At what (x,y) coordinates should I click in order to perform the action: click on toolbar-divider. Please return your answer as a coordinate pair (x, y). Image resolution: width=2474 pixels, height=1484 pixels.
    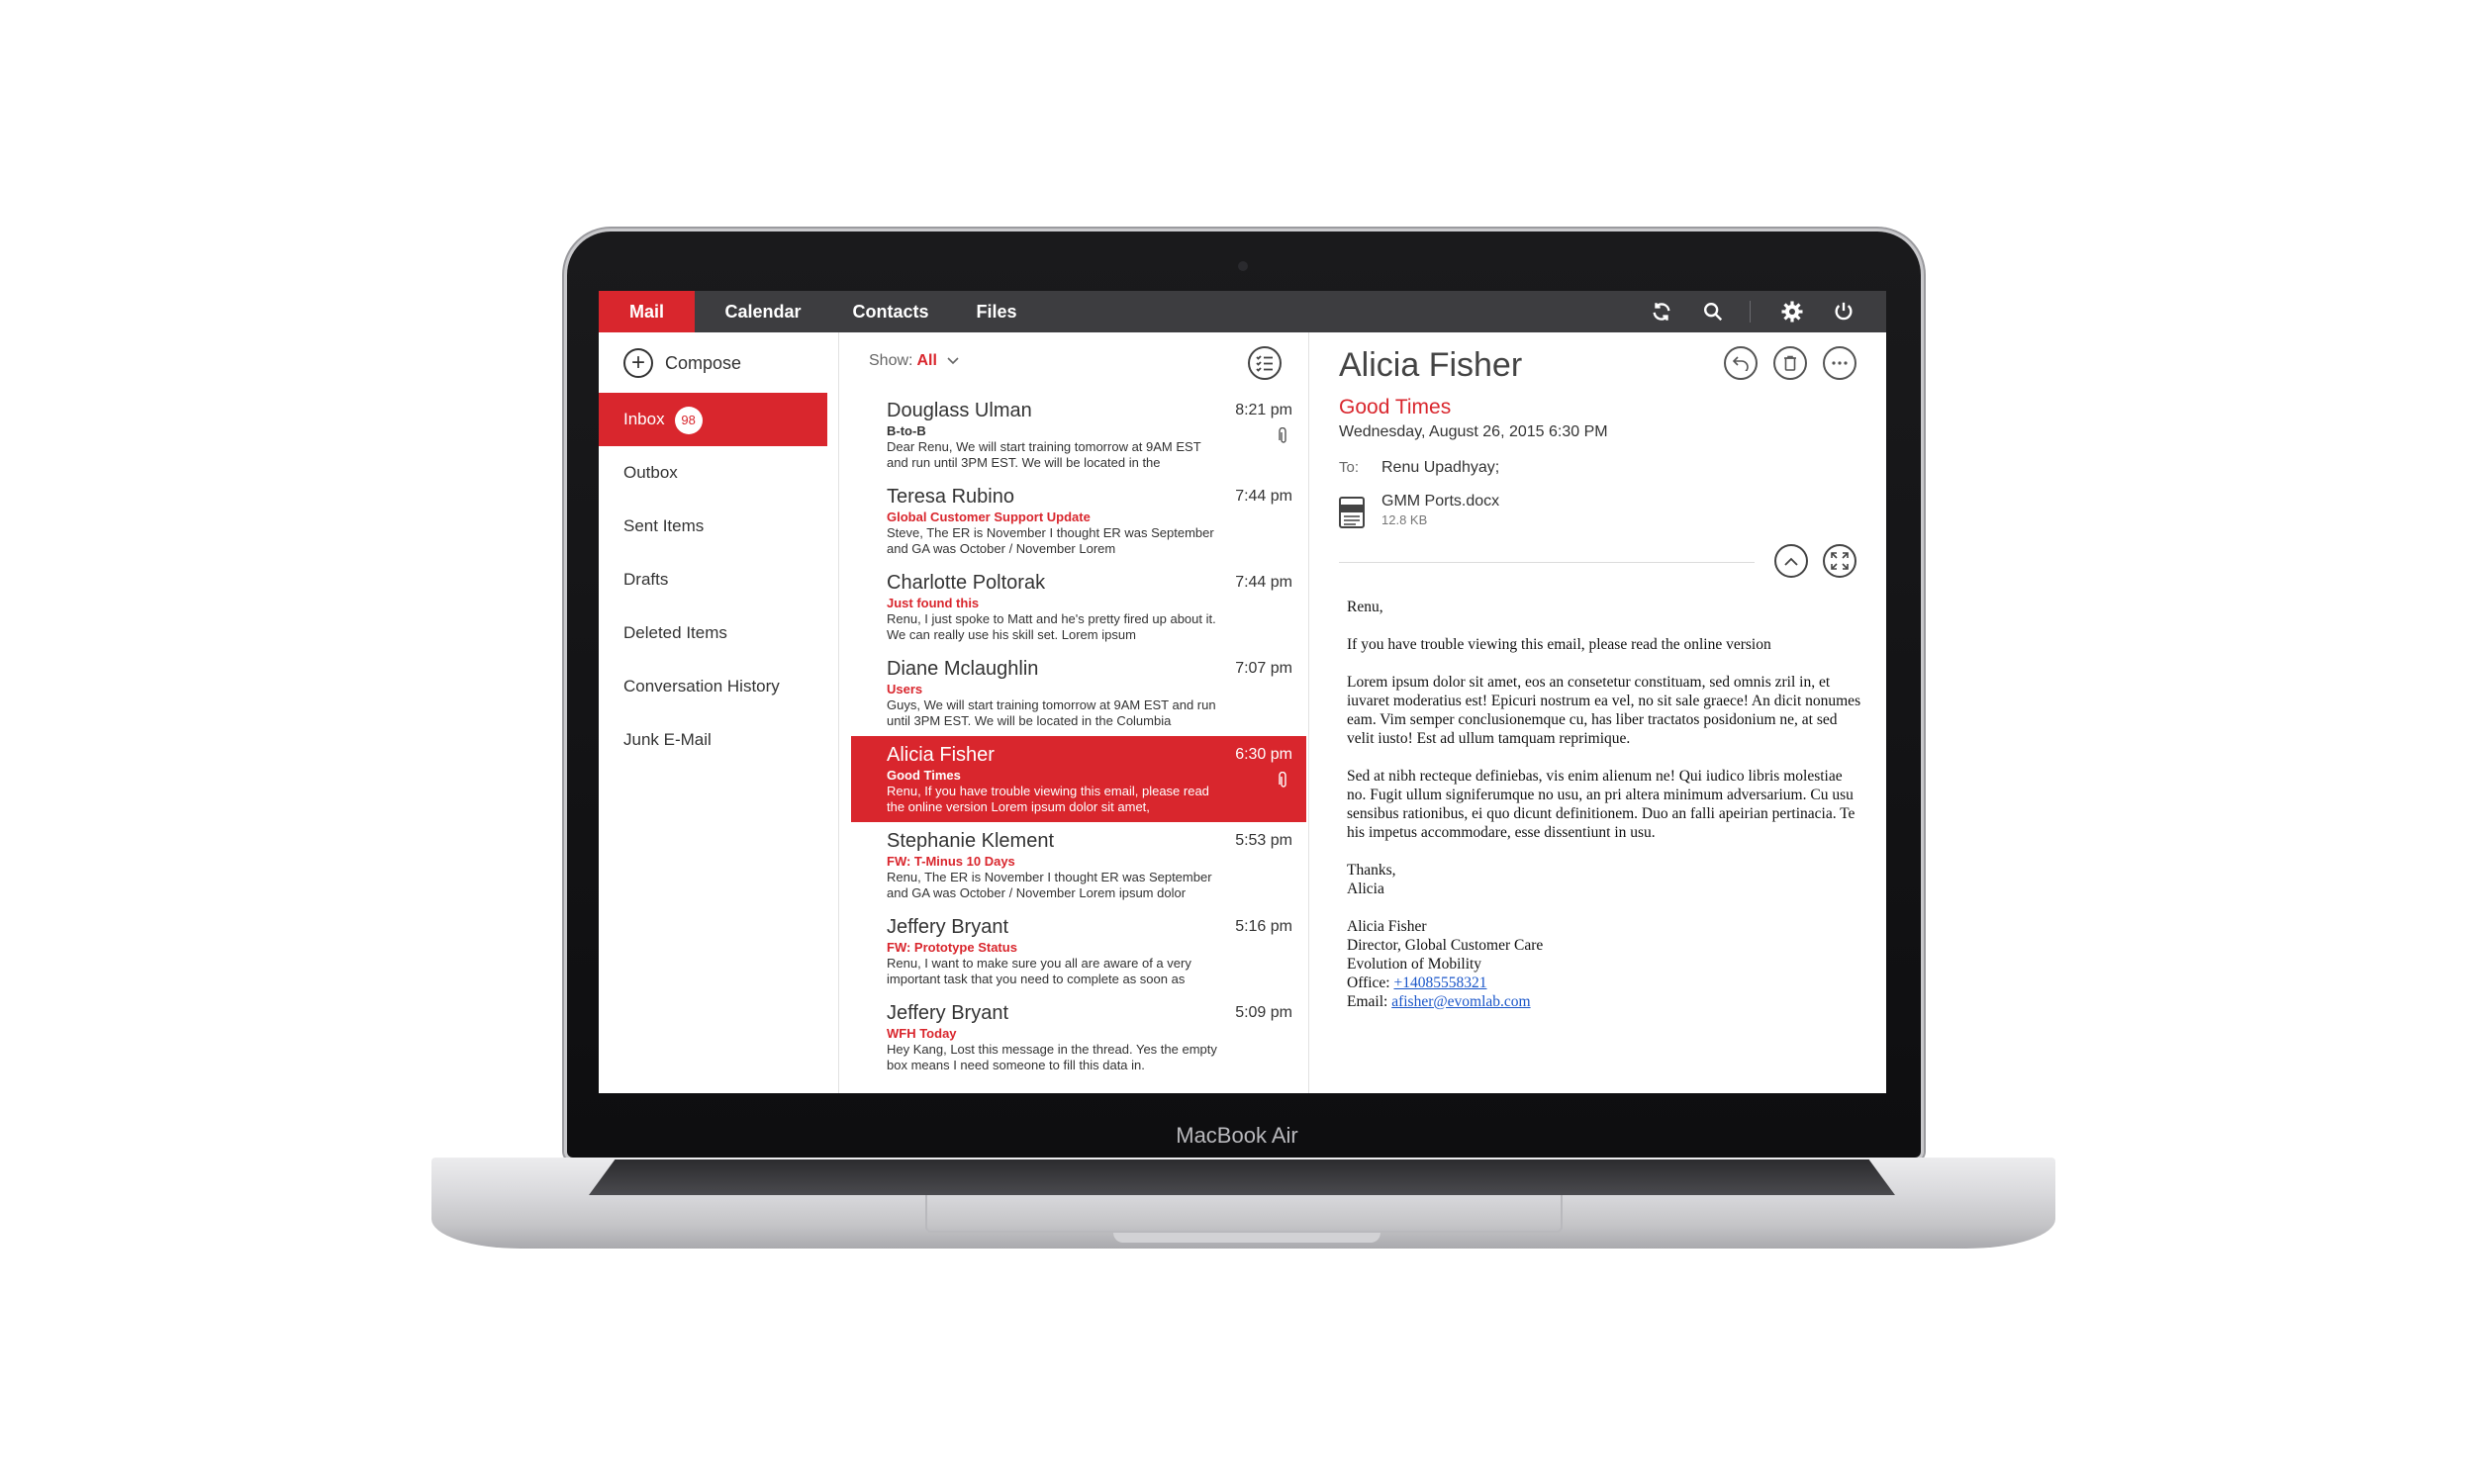
    Looking at the image, I should click on (1751, 312).